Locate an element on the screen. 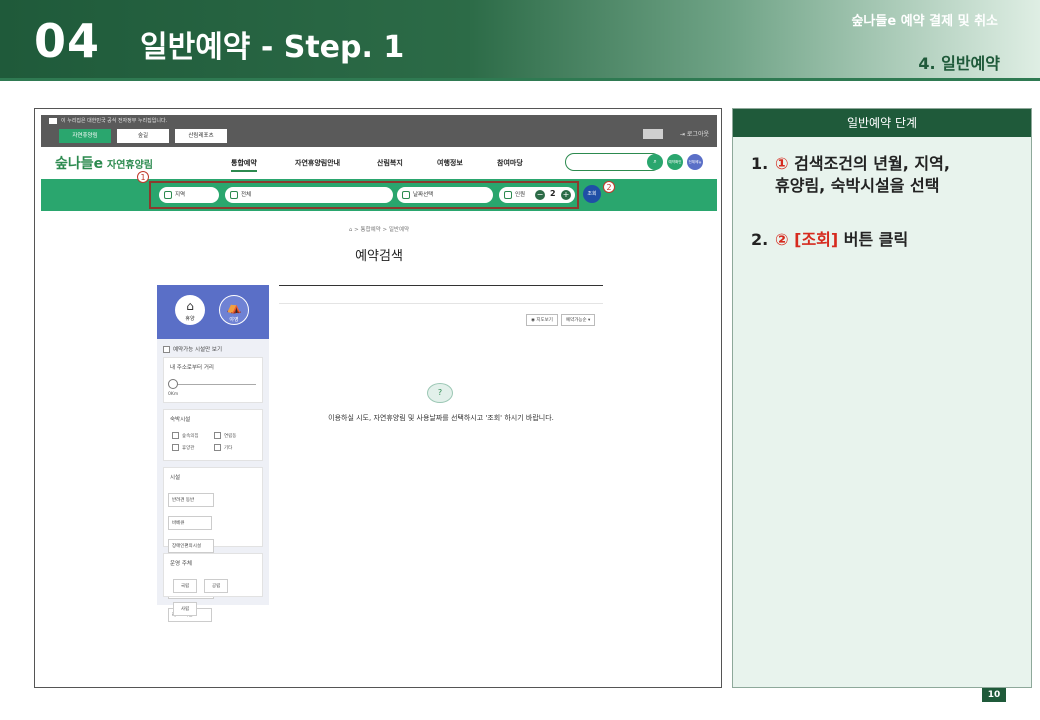  lodging-toggle: ⌂ 휴양 is located at coordinates (190, 310).